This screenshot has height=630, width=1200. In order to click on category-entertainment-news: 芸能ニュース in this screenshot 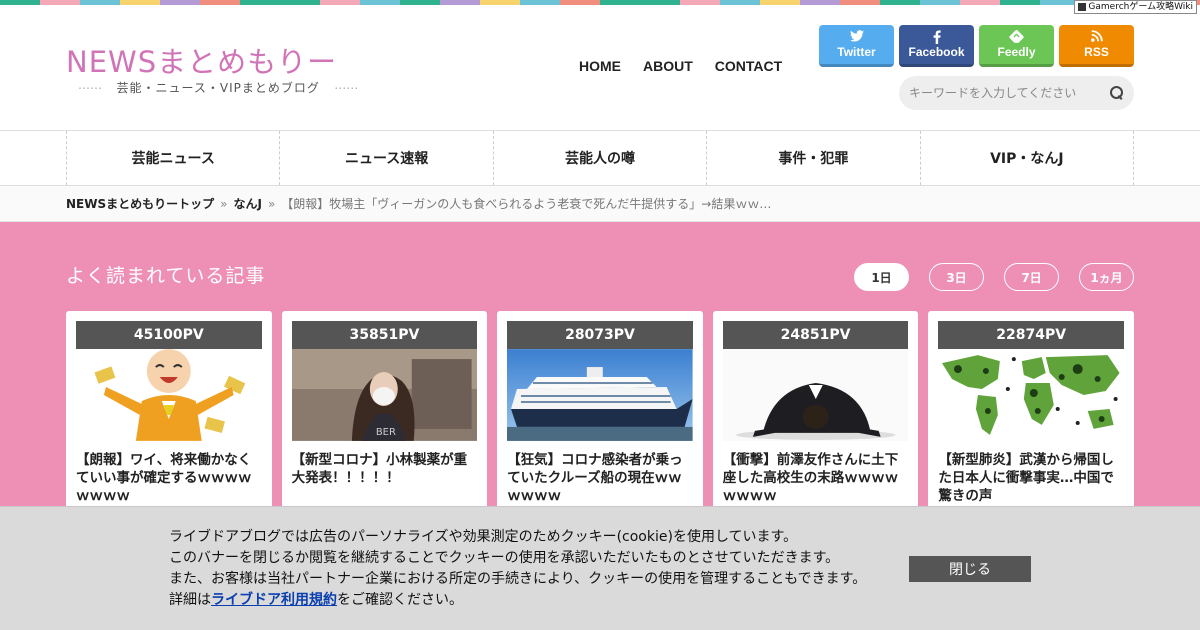, I will do `click(172, 158)`.